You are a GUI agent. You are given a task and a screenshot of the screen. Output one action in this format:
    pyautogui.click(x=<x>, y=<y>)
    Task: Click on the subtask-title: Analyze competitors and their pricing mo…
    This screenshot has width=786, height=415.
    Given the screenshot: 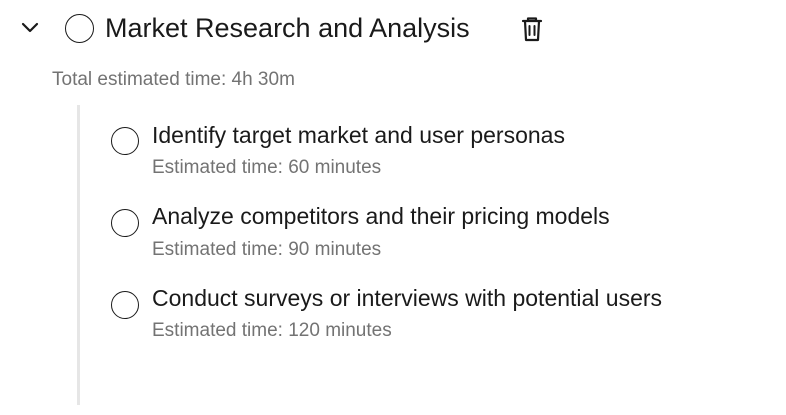 What is the action you would take?
    pyautogui.click(x=381, y=216)
    